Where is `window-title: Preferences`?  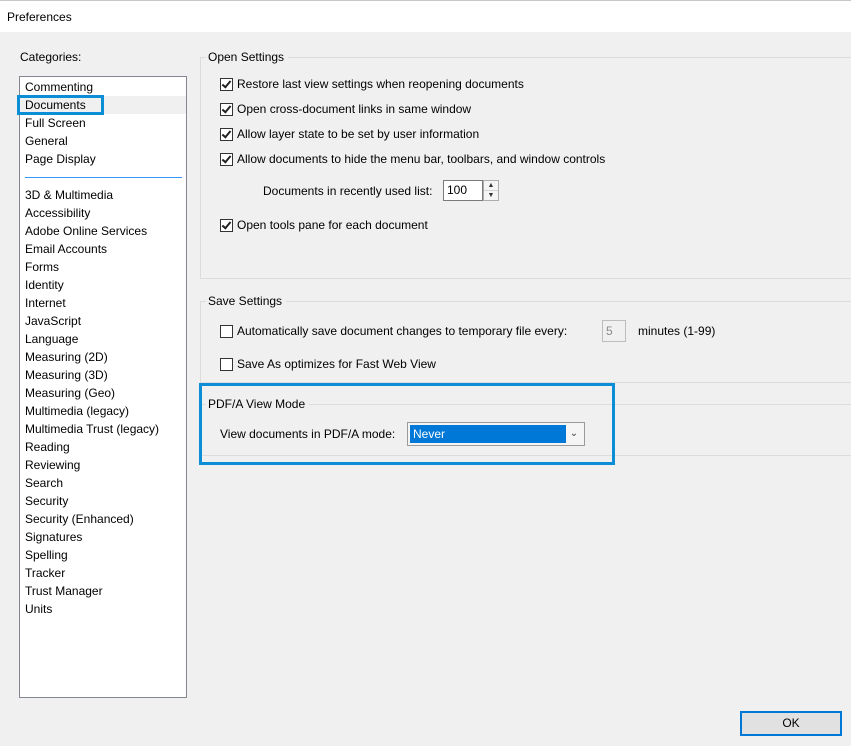 window-title: Preferences is located at coordinates (39, 17).